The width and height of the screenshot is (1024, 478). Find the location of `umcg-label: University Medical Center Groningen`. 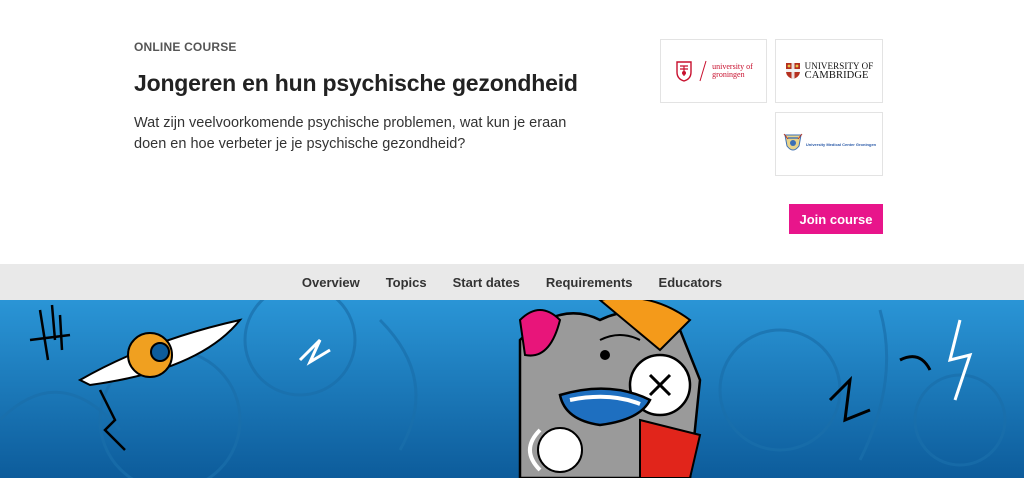

umcg-label: University Medical Center Groningen is located at coordinates (841, 144).